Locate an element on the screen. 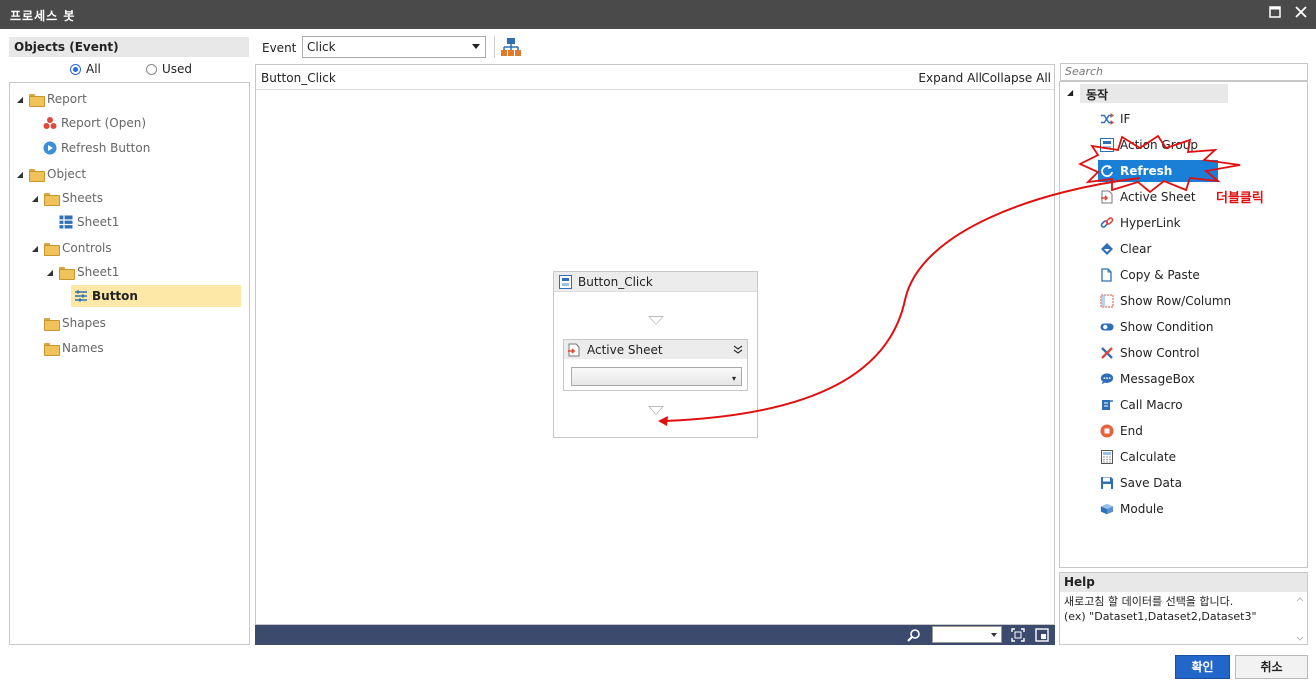  canvas-header: Button_Click Expand All Collapse All is located at coordinates (655, 77).